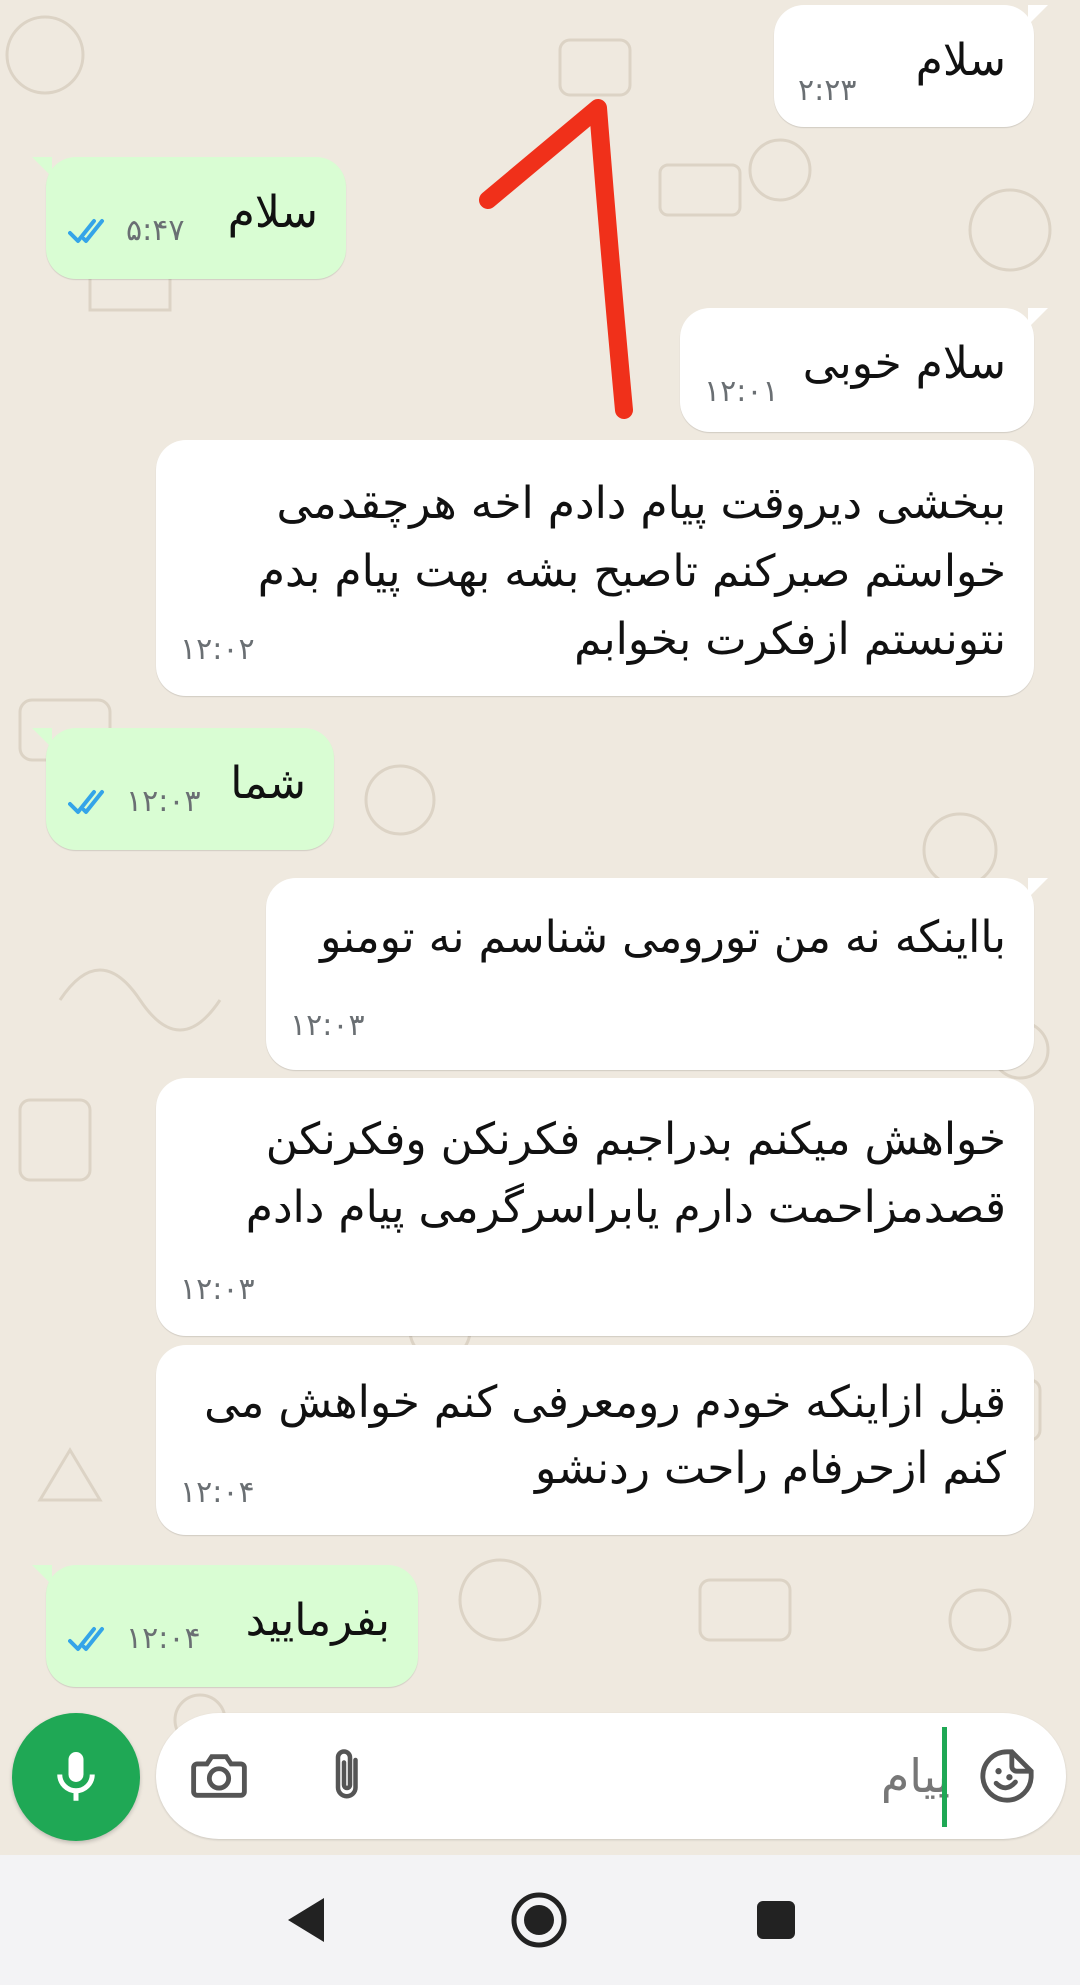  I want to click on microphone-icon, so click(76, 1776).